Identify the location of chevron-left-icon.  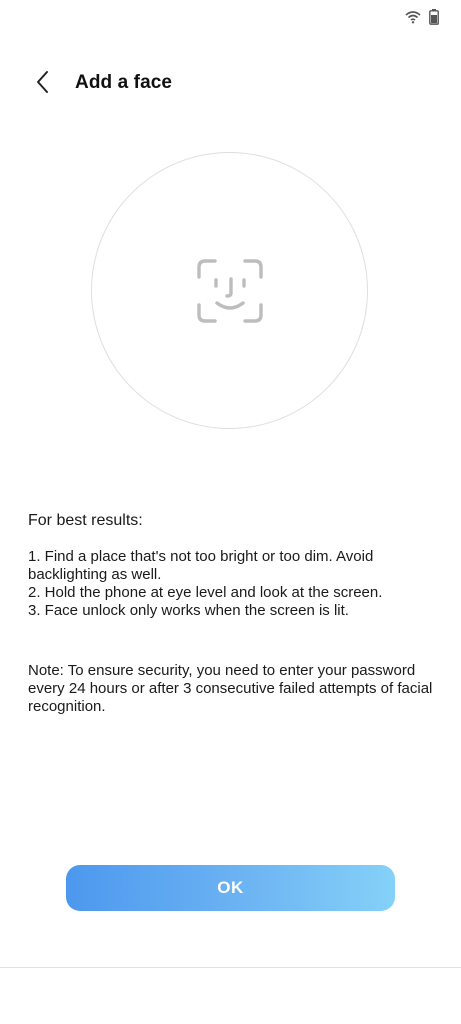
(43, 84).